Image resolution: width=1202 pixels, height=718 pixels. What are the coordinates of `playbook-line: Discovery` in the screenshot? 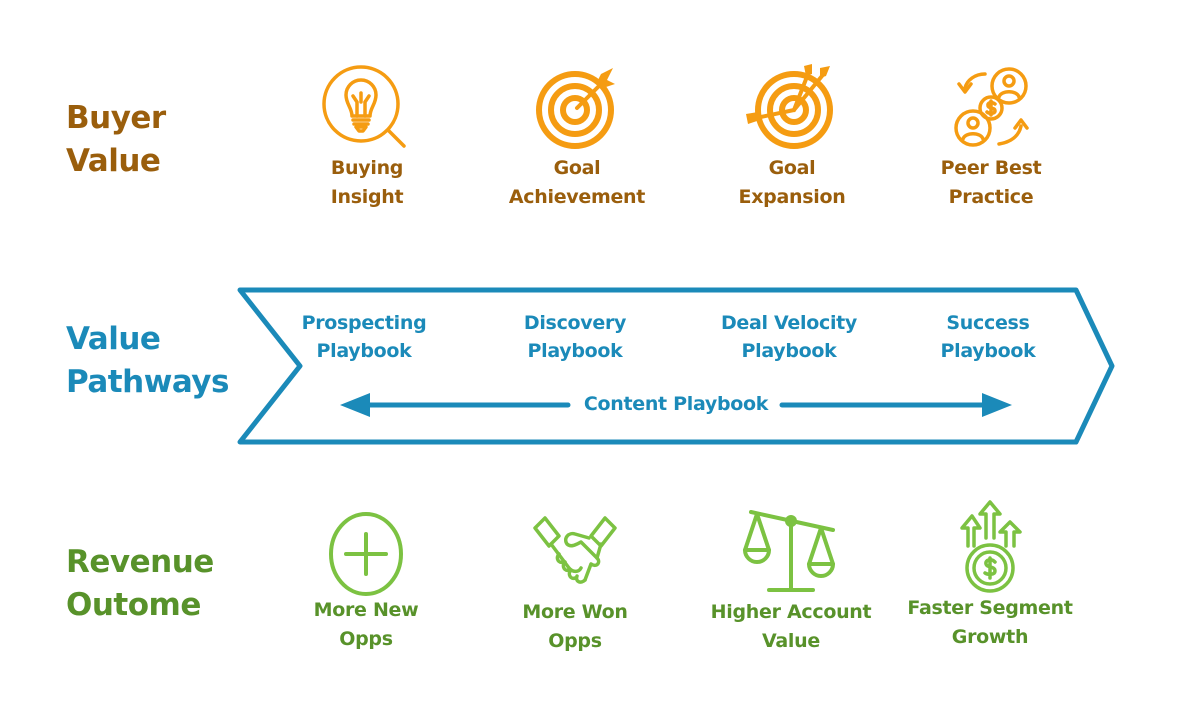 It's located at (575, 323).